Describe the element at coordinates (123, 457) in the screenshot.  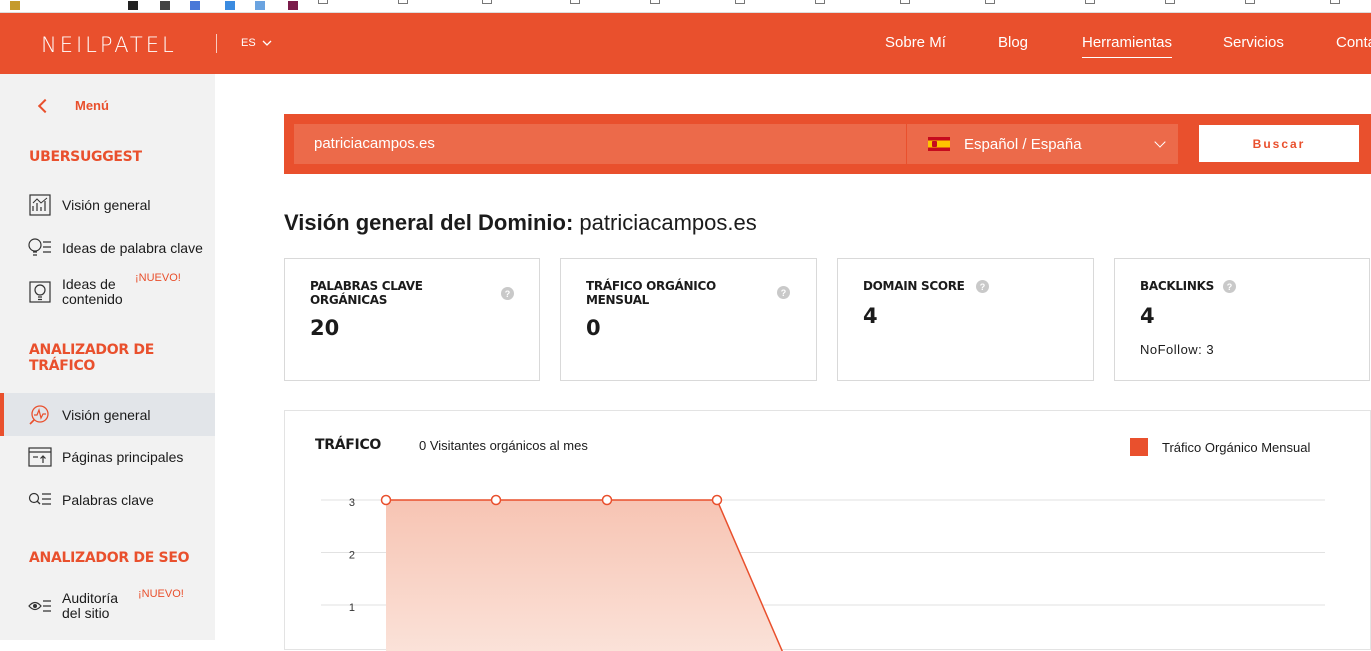
I see `sidebar-item-label: Páginas principales` at that location.